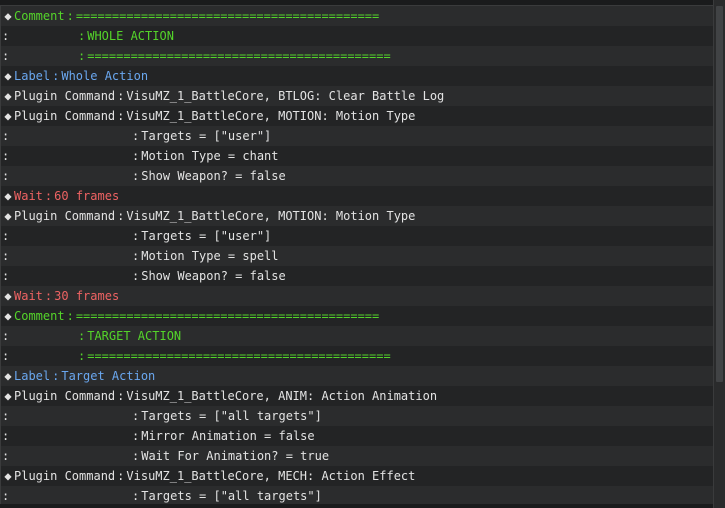  Describe the element at coordinates (271, 476) in the screenshot. I see `command-text: VisuMZ_1_BattleCore, MECH: Action Effect` at that location.